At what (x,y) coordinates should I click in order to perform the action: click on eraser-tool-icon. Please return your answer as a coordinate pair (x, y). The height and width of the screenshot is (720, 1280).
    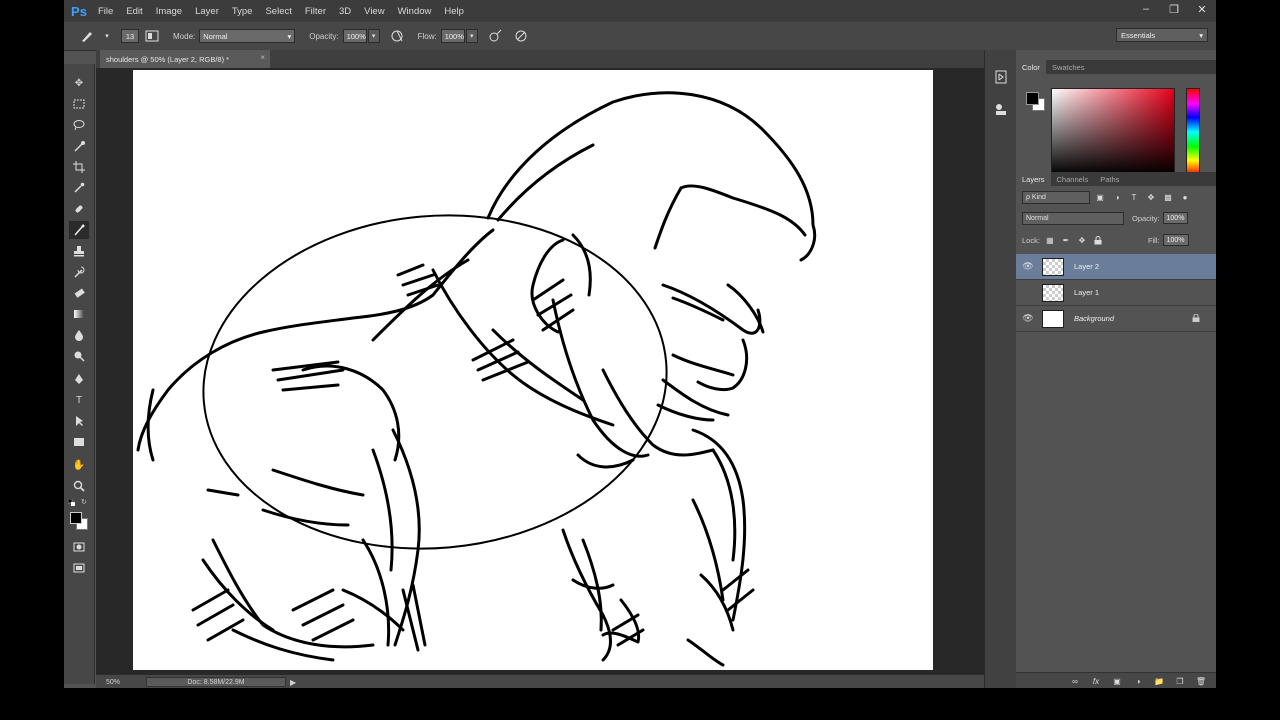
    Looking at the image, I should click on (79, 293).